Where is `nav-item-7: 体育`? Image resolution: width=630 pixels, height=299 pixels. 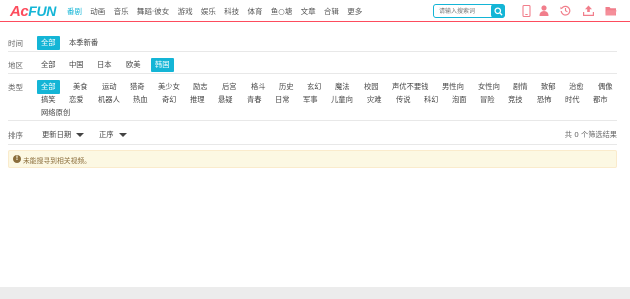 nav-item-7: 体育 is located at coordinates (254, 11).